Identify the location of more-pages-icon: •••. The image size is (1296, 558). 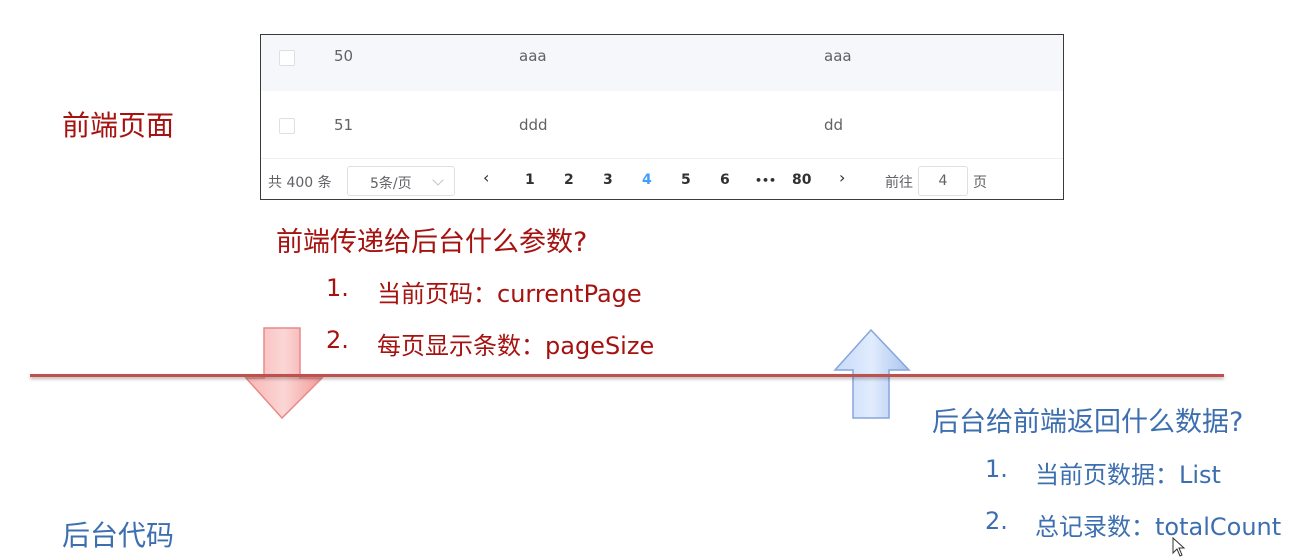
(765, 180).